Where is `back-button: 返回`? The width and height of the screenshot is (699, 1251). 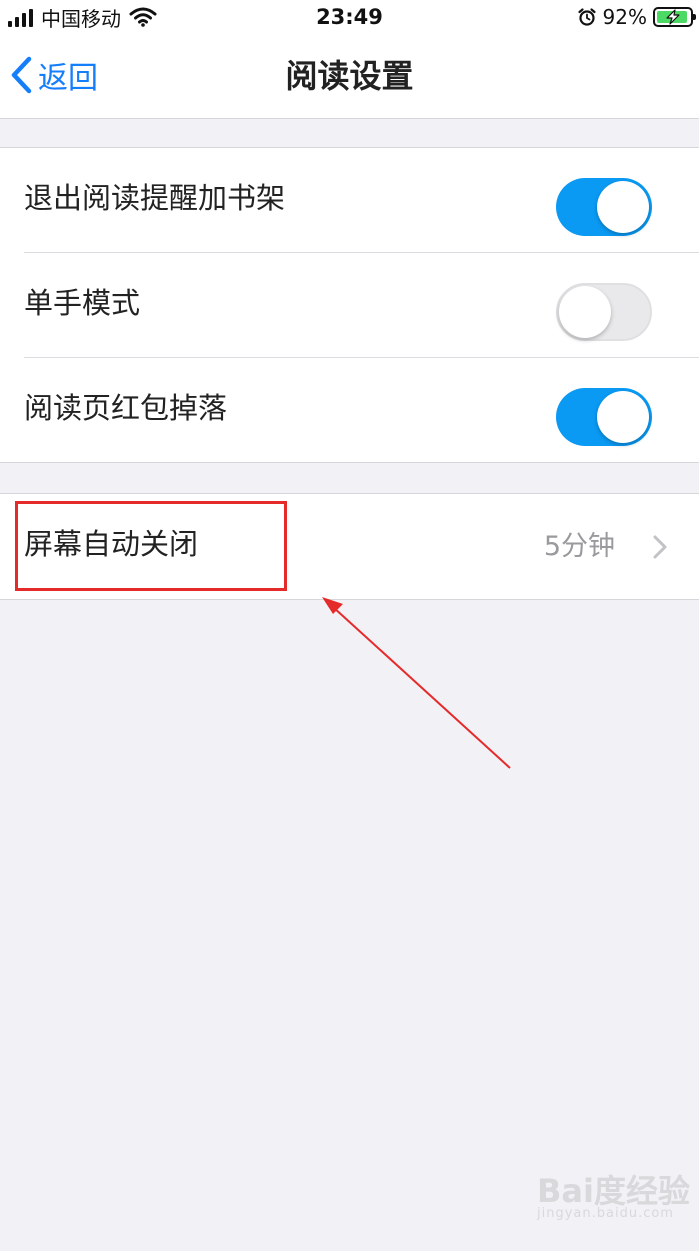 back-button: 返回 is located at coordinates (54, 75).